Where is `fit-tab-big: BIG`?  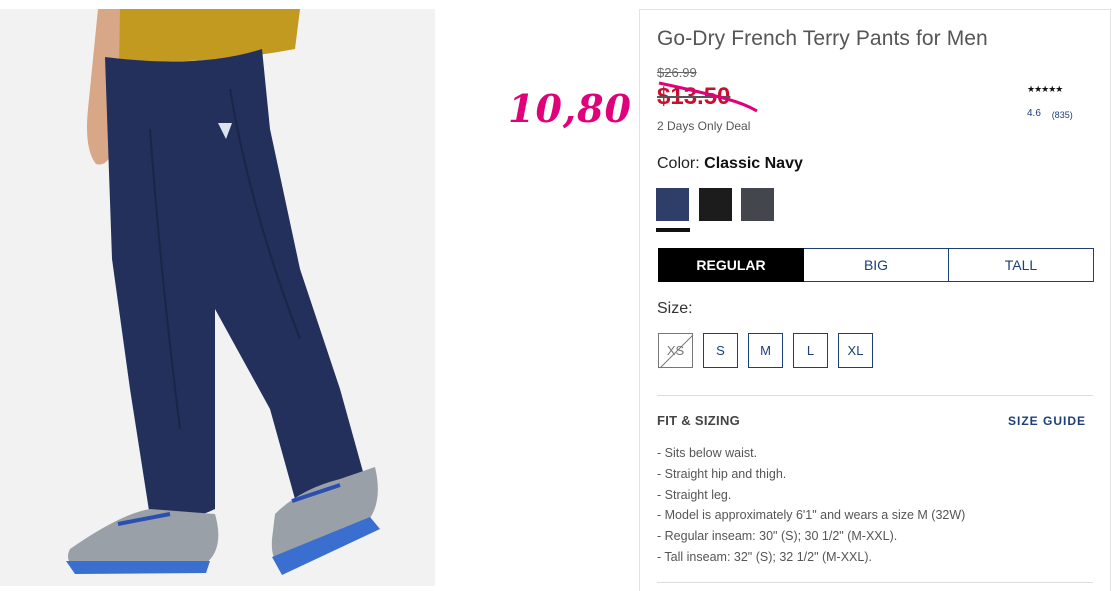
fit-tab-big: BIG is located at coordinates (876, 265).